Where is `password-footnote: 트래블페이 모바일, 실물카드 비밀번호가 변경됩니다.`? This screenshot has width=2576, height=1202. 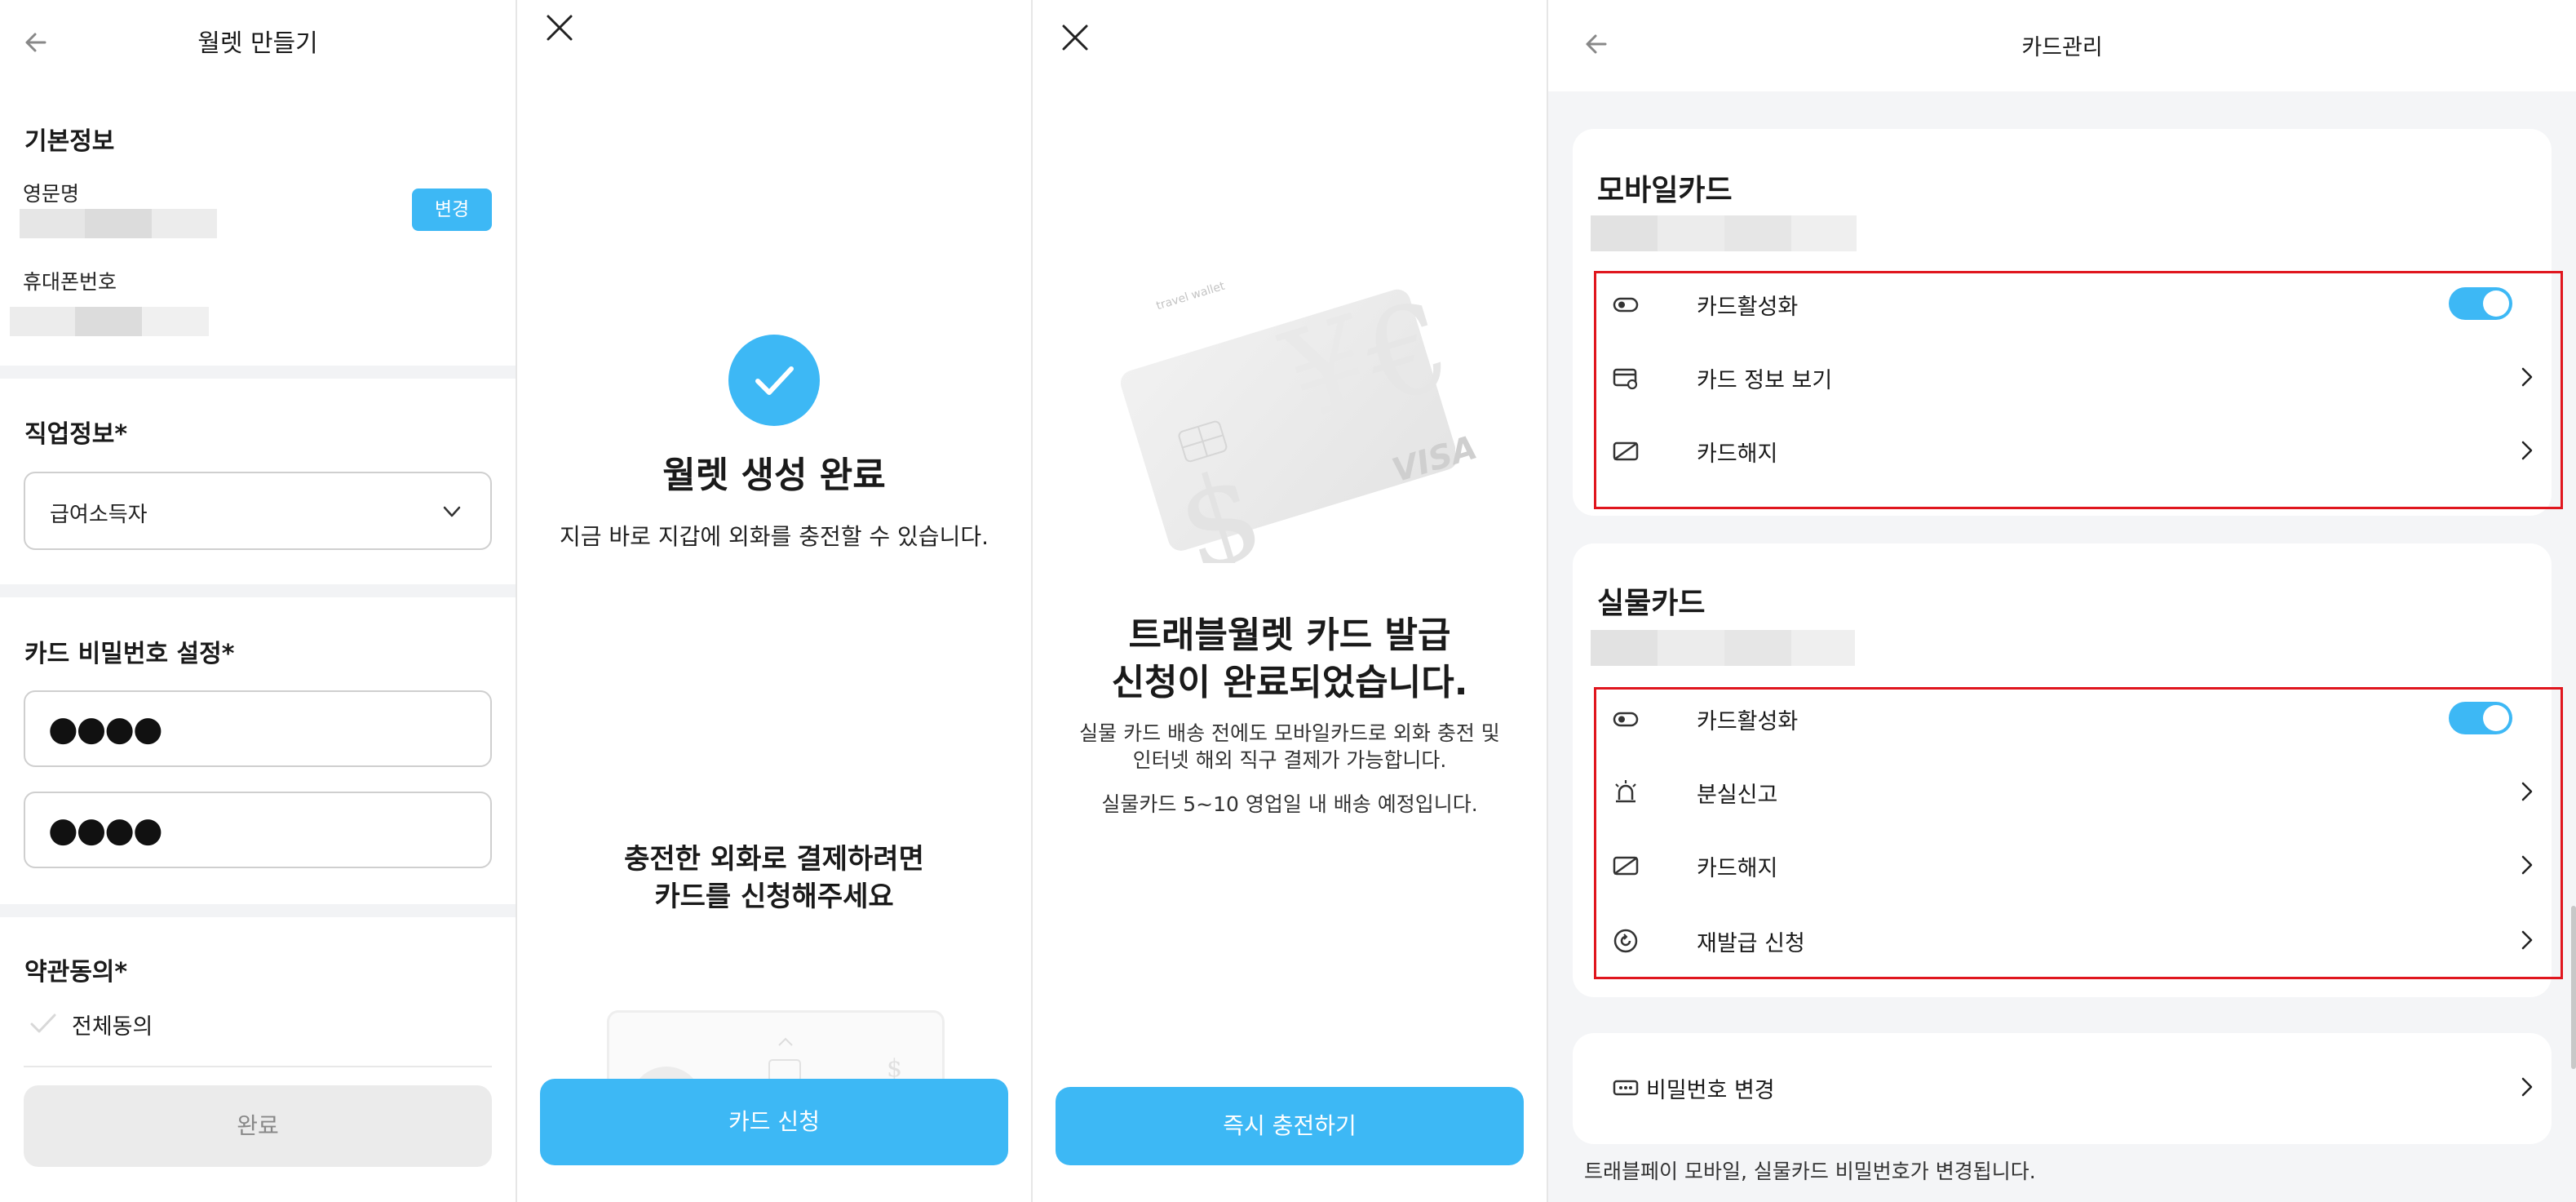
password-footnote: 트래블페이 모바일, 실물카드 비밀번호가 변경됩니다. is located at coordinates (1810, 1171).